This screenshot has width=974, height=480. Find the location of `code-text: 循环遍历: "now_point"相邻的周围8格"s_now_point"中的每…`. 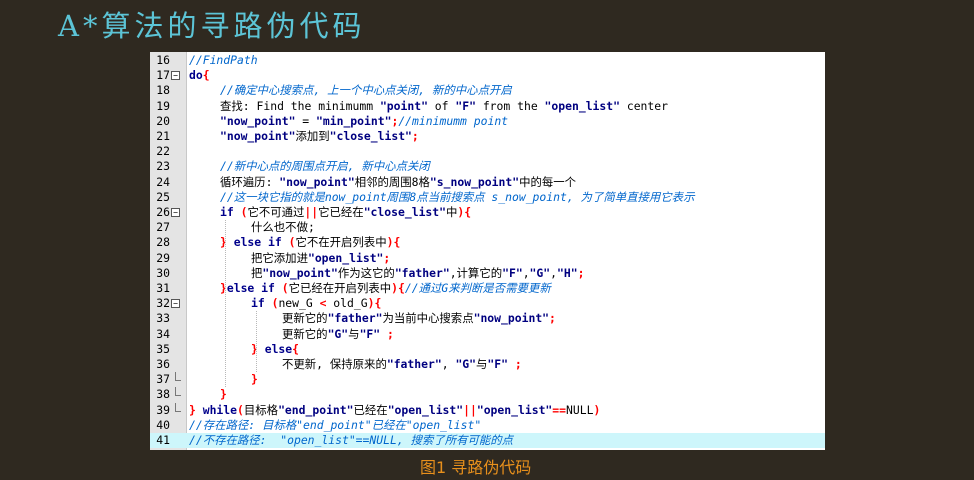

code-text: 循环遍历: "now_point"相邻的周围8格"s_now_point"中的每… is located at coordinates (398, 182).